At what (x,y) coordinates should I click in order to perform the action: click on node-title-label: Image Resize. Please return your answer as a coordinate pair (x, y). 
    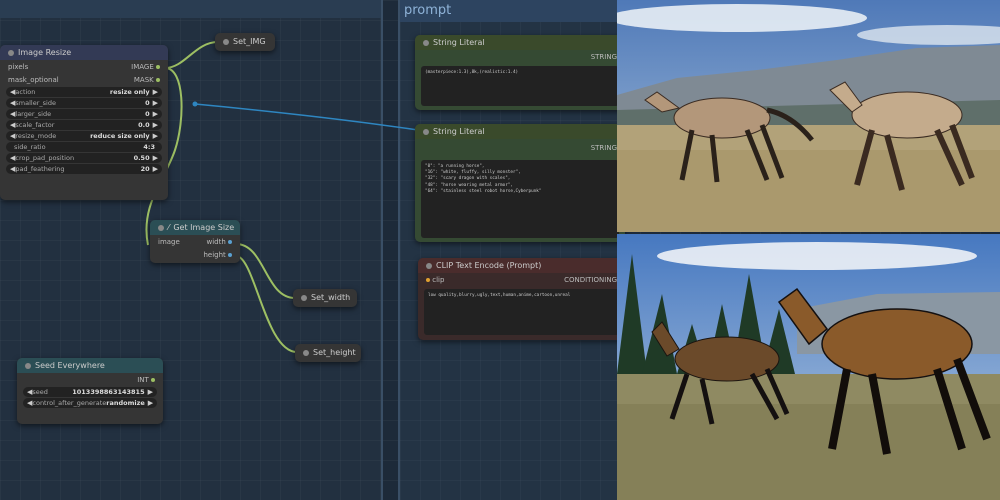
    Looking at the image, I should click on (45, 52).